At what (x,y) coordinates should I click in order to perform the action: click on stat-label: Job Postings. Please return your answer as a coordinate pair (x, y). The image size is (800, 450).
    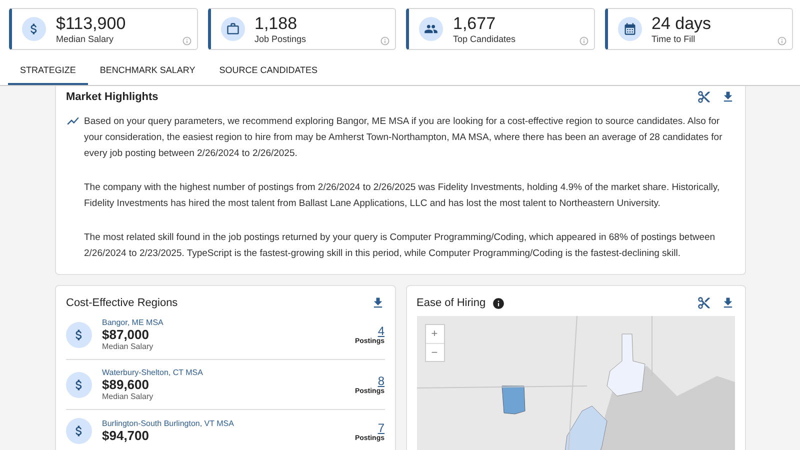
    Looking at the image, I should click on (280, 39).